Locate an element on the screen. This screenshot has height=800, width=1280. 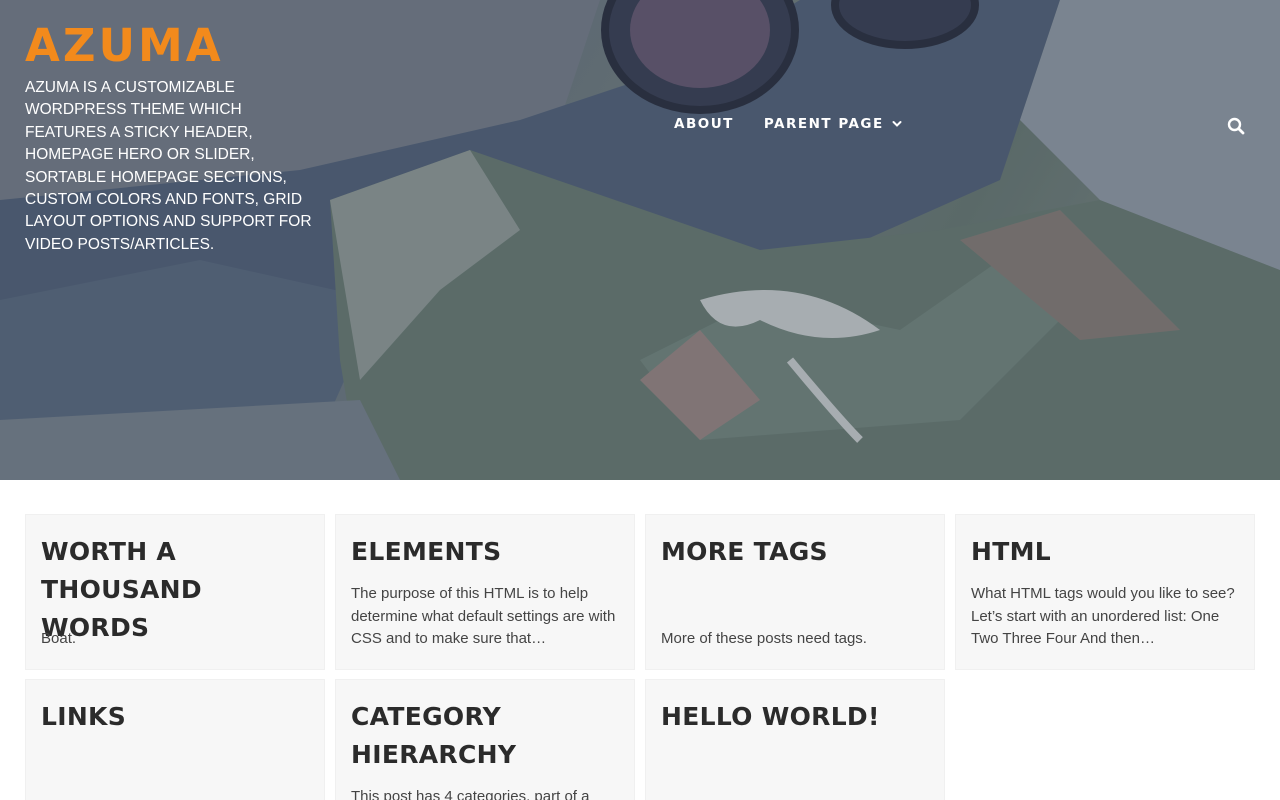
post-title: CATEGORY HIERARCHY is located at coordinates (485, 736).